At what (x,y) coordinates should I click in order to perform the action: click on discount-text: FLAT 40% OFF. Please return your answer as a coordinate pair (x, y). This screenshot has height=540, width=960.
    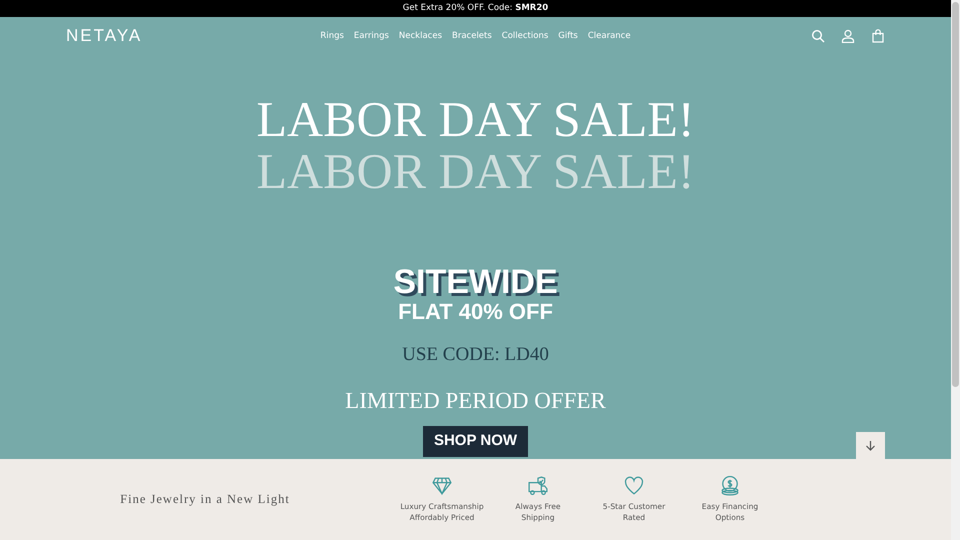
    Looking at the image, I should click on (475, 312).